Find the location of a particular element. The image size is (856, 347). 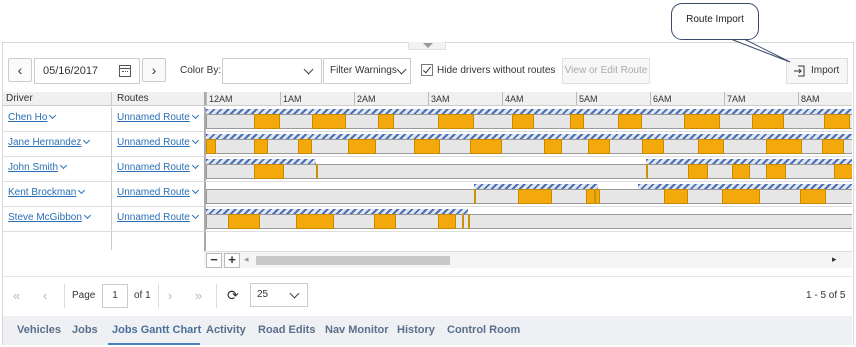

driver-link: Kent Brockman is located at coordinates (39, 192).